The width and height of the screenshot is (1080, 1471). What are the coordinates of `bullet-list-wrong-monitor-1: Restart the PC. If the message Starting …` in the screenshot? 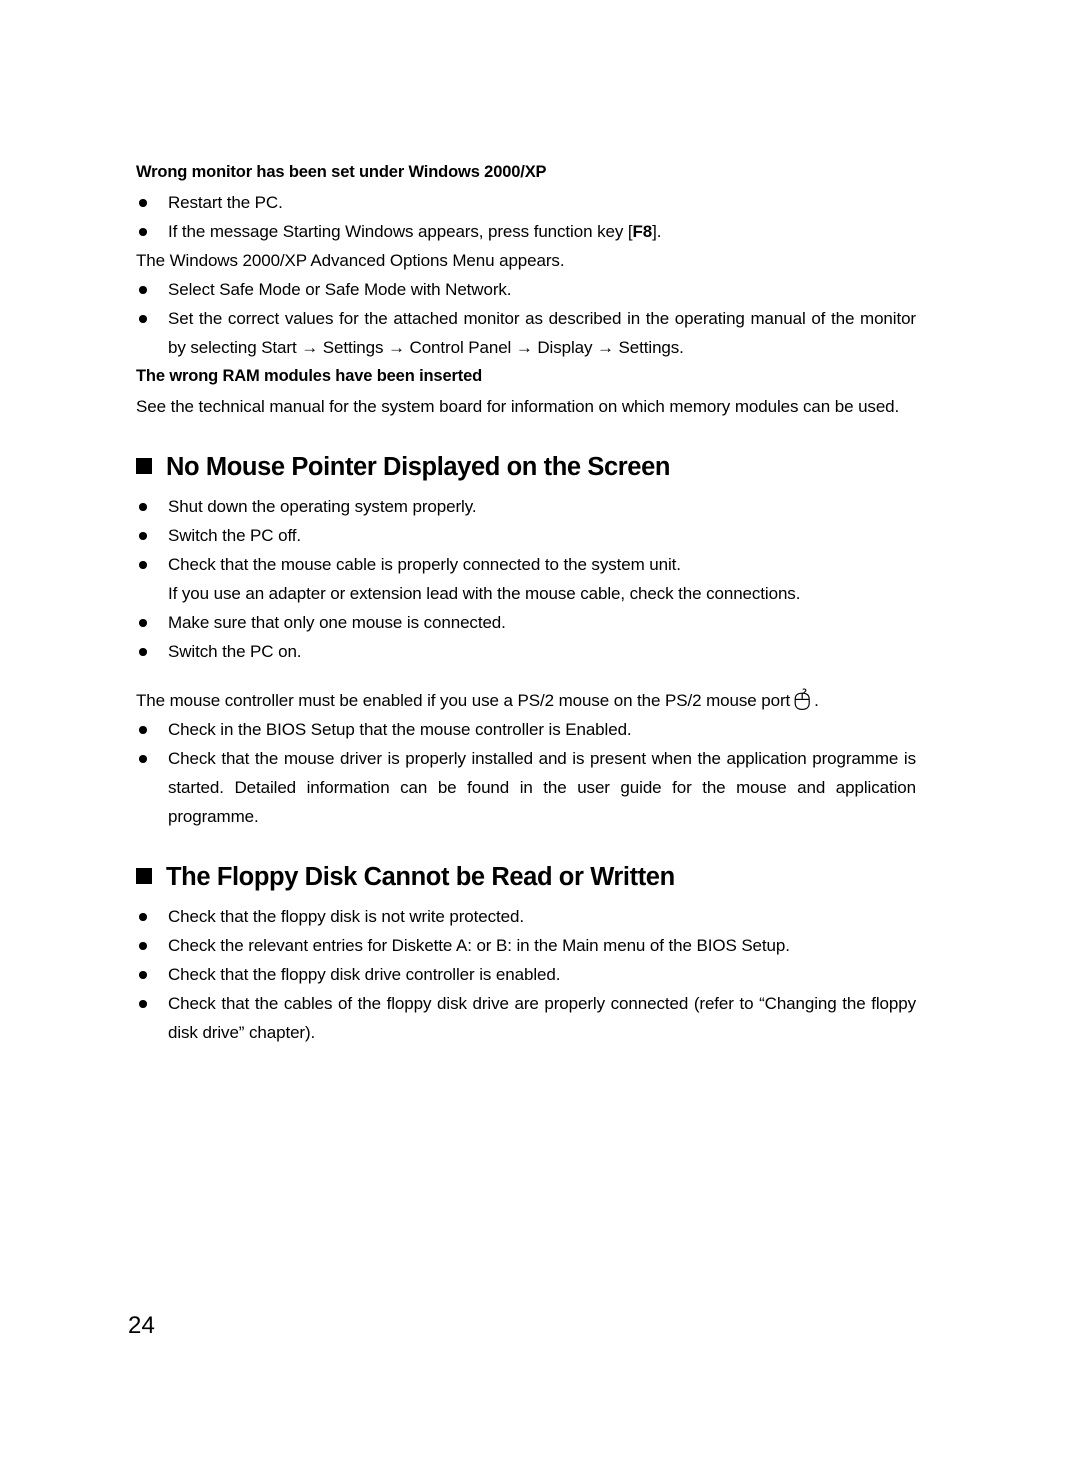 It's located at (526, 217).